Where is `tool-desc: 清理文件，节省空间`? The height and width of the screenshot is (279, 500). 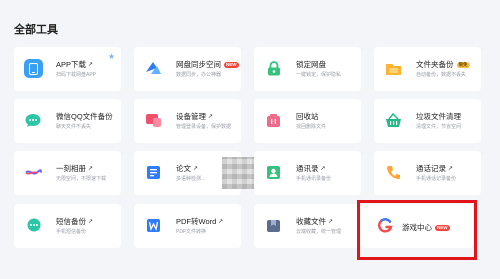 tool-desc: 清理文件，节省空间 is located at coordinates (439, 127).